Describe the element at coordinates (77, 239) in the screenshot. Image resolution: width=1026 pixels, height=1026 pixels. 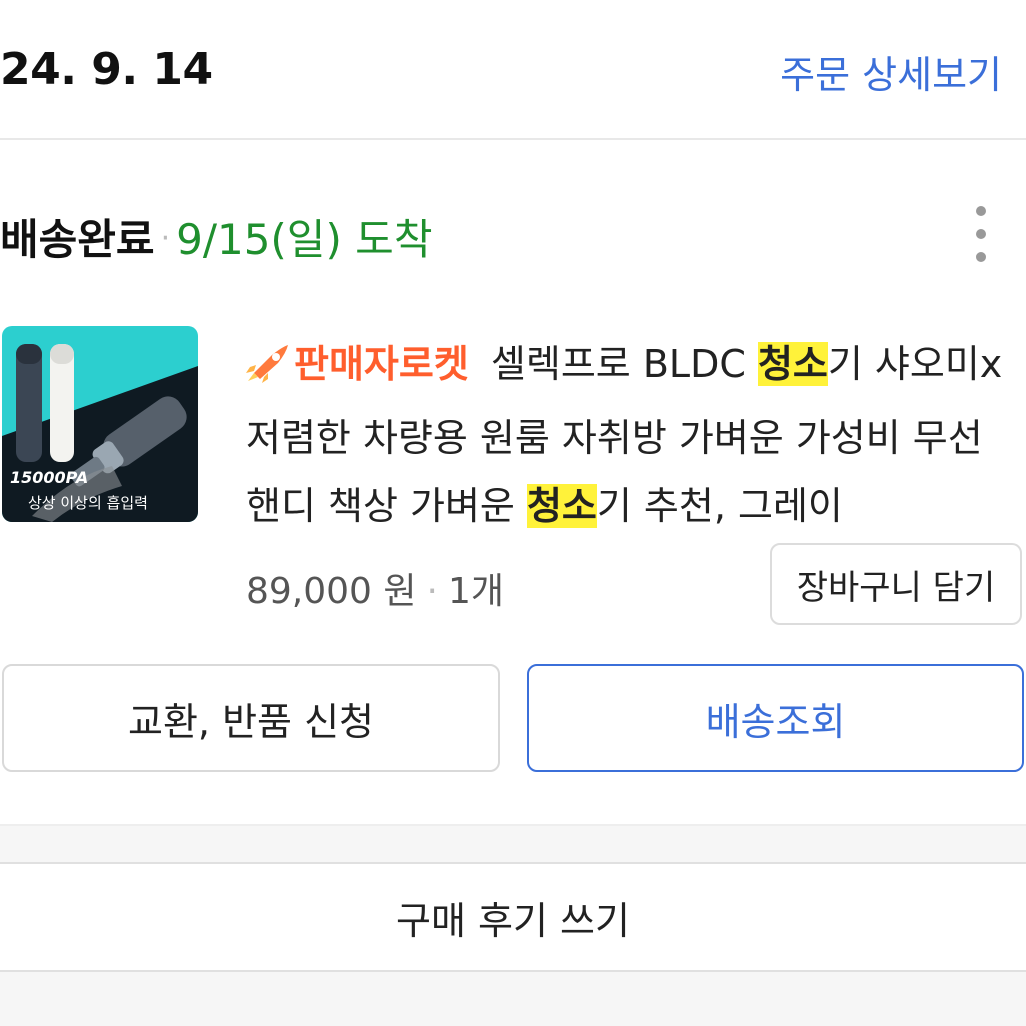
I see `delivery-status-label: 배송완료` at that location.